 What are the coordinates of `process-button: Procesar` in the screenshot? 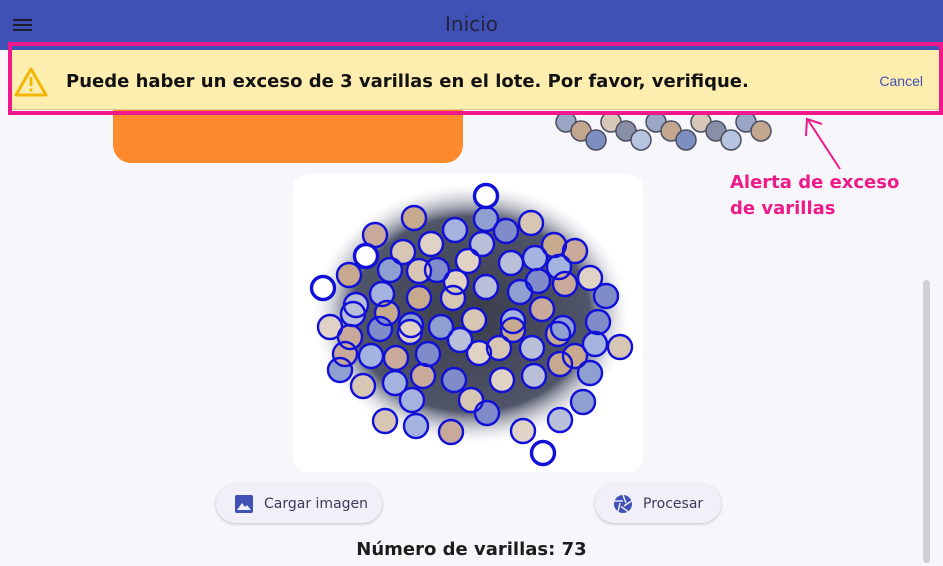 It's located at (658, 503).